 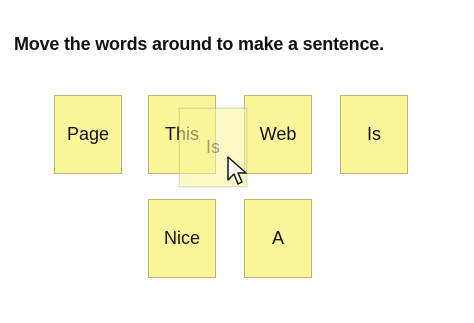 What do you see at coordinates (237, 170) in the screenshot?
I see `arrow-cursor-icon` at bounding box center [237, 170].